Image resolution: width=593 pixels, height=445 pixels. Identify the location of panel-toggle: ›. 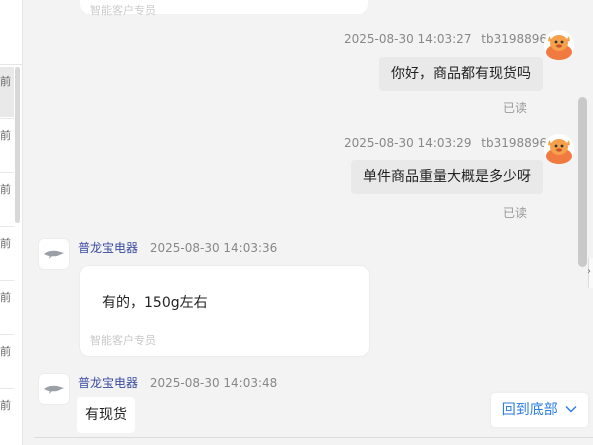
(590, 273).